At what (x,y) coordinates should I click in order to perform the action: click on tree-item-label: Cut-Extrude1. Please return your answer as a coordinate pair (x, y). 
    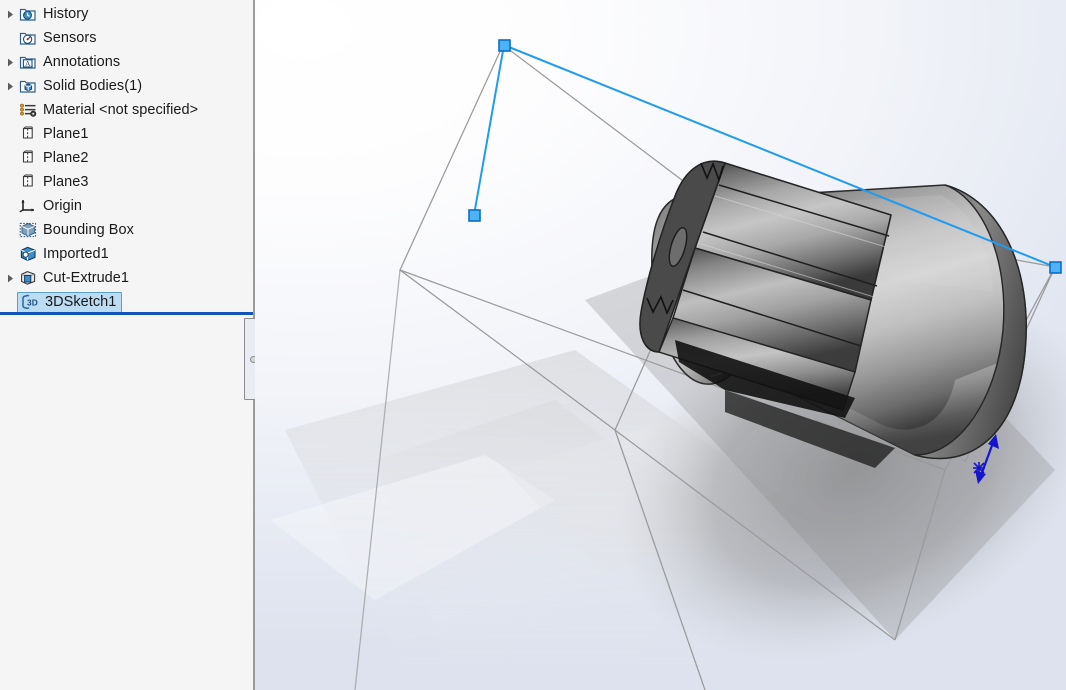
    Looking at the image, I should click on (86, 278).